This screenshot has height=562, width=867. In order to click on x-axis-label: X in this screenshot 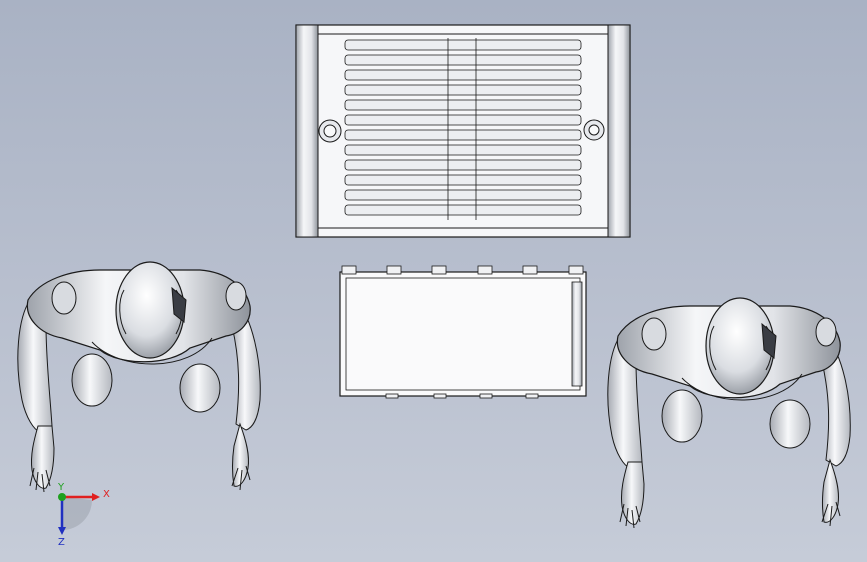, I will do `click(106, 494)`.